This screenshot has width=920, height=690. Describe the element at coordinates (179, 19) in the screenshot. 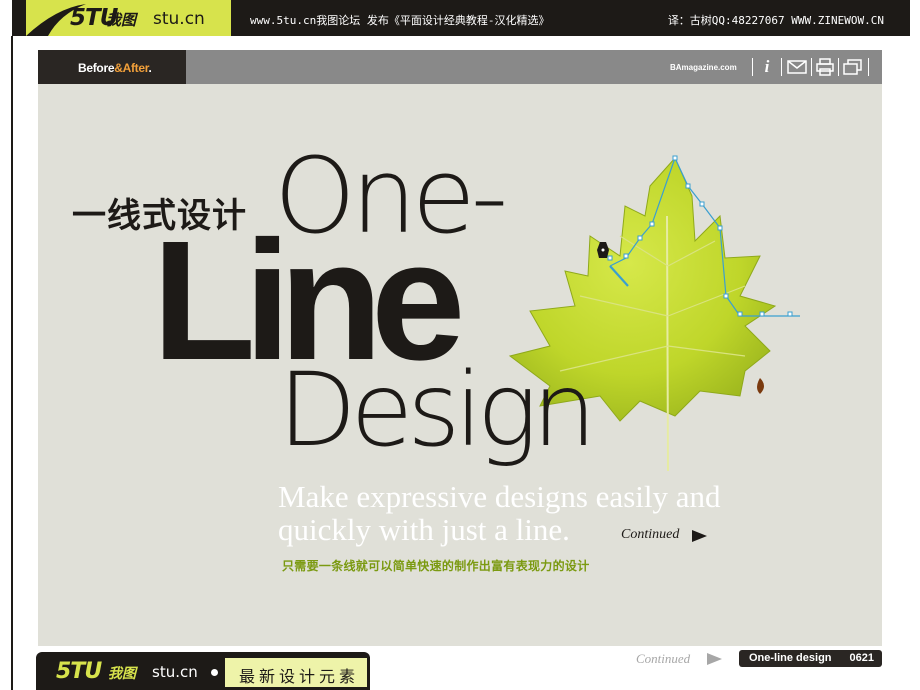

I see `logo-url: stu.cn` at that location.